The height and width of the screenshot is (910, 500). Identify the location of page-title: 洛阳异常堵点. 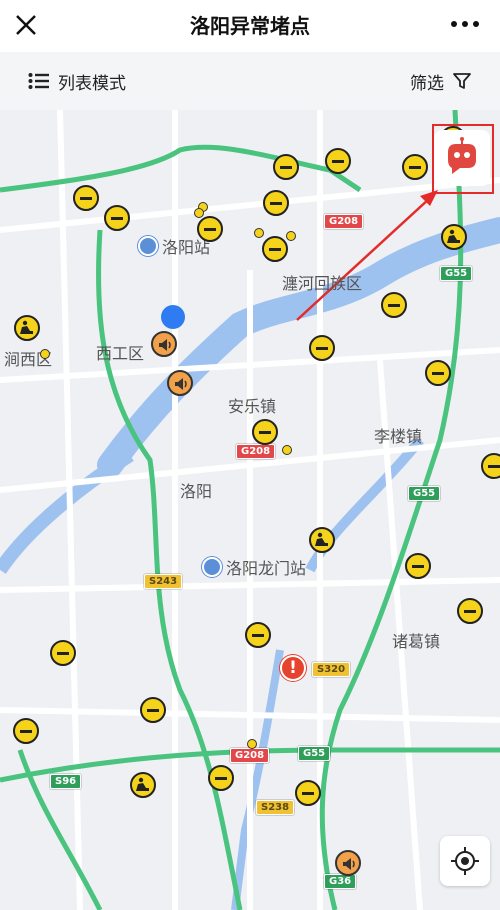
(250, 26).